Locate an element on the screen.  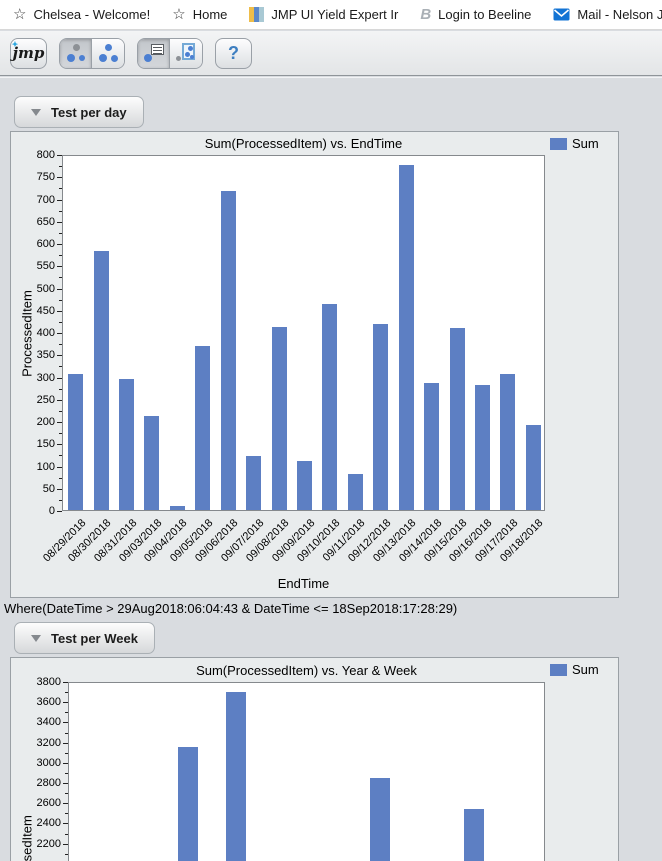
mail-envelope-icon is located at coordinates (561, 14).